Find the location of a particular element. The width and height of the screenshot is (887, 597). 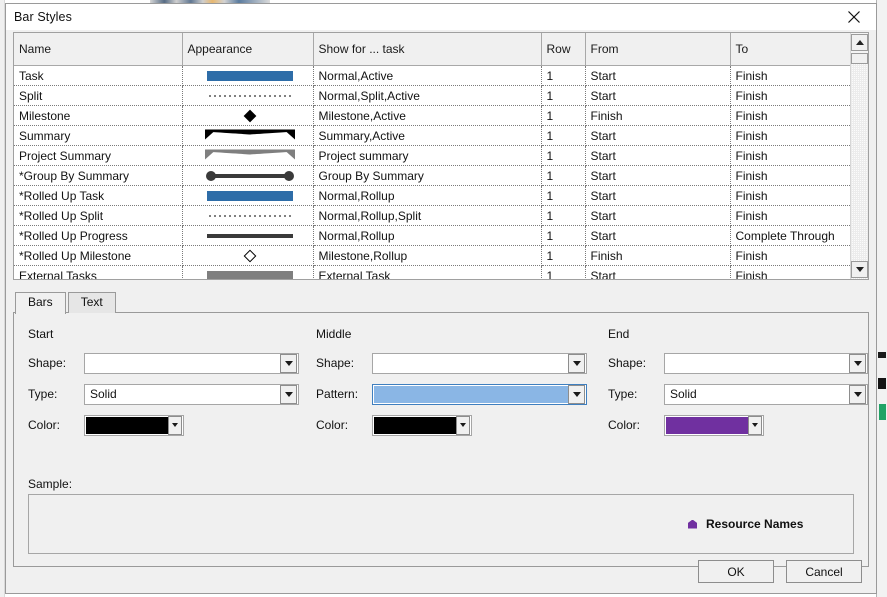

table-row: Task Normal,Active 1 Start Finish is located at coordinates (432, 75).